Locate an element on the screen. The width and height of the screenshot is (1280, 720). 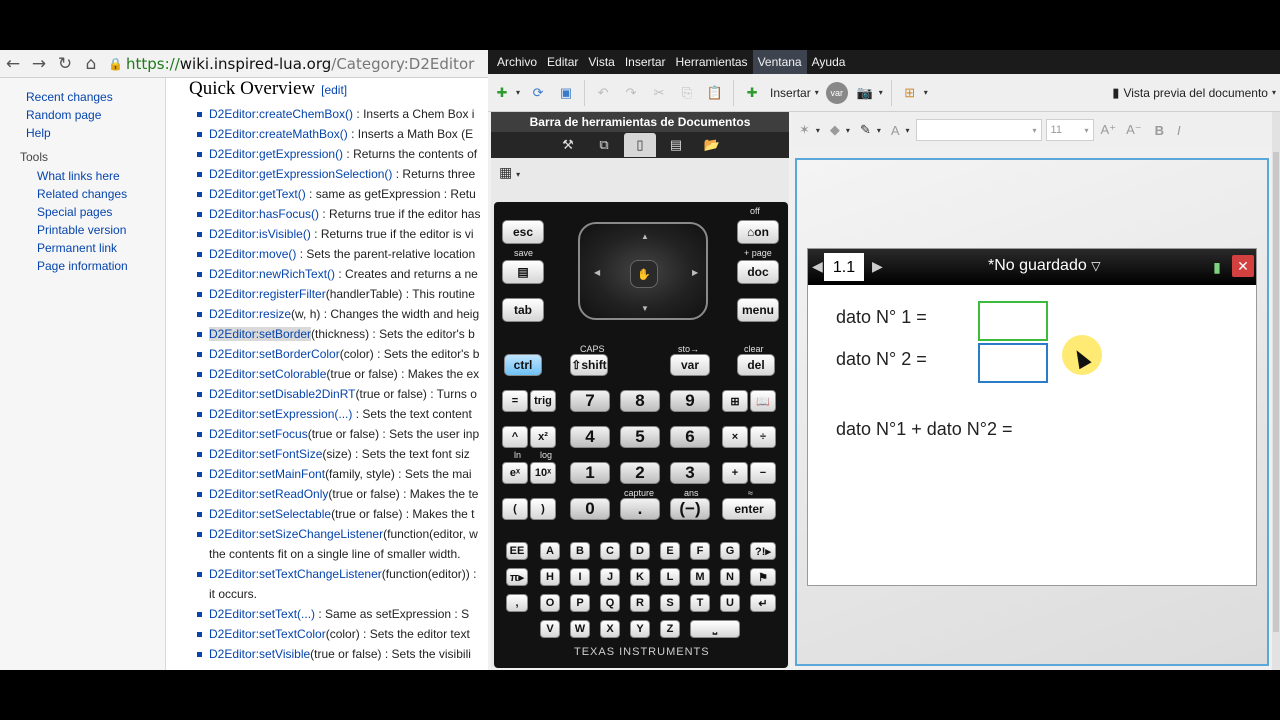
key-k8: 8 is located at coordinates (640, 401).